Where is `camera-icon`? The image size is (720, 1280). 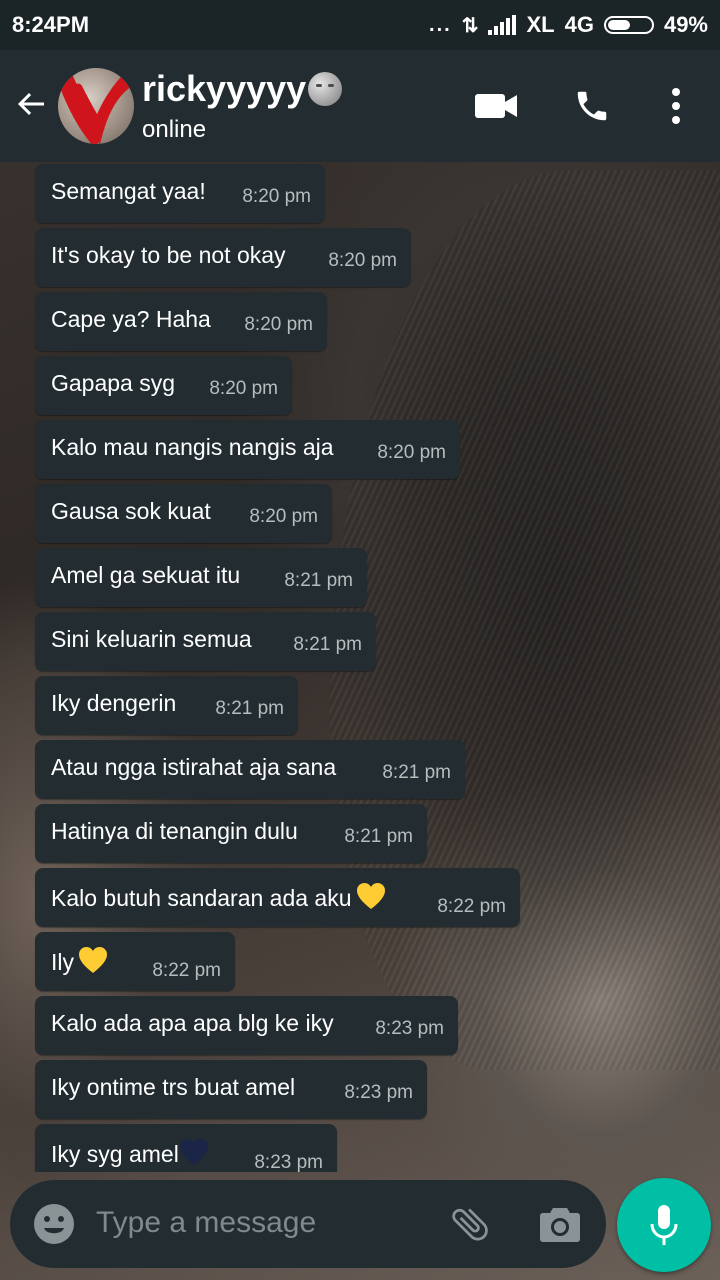 camera-icon is located at coordinates (560, 1224).